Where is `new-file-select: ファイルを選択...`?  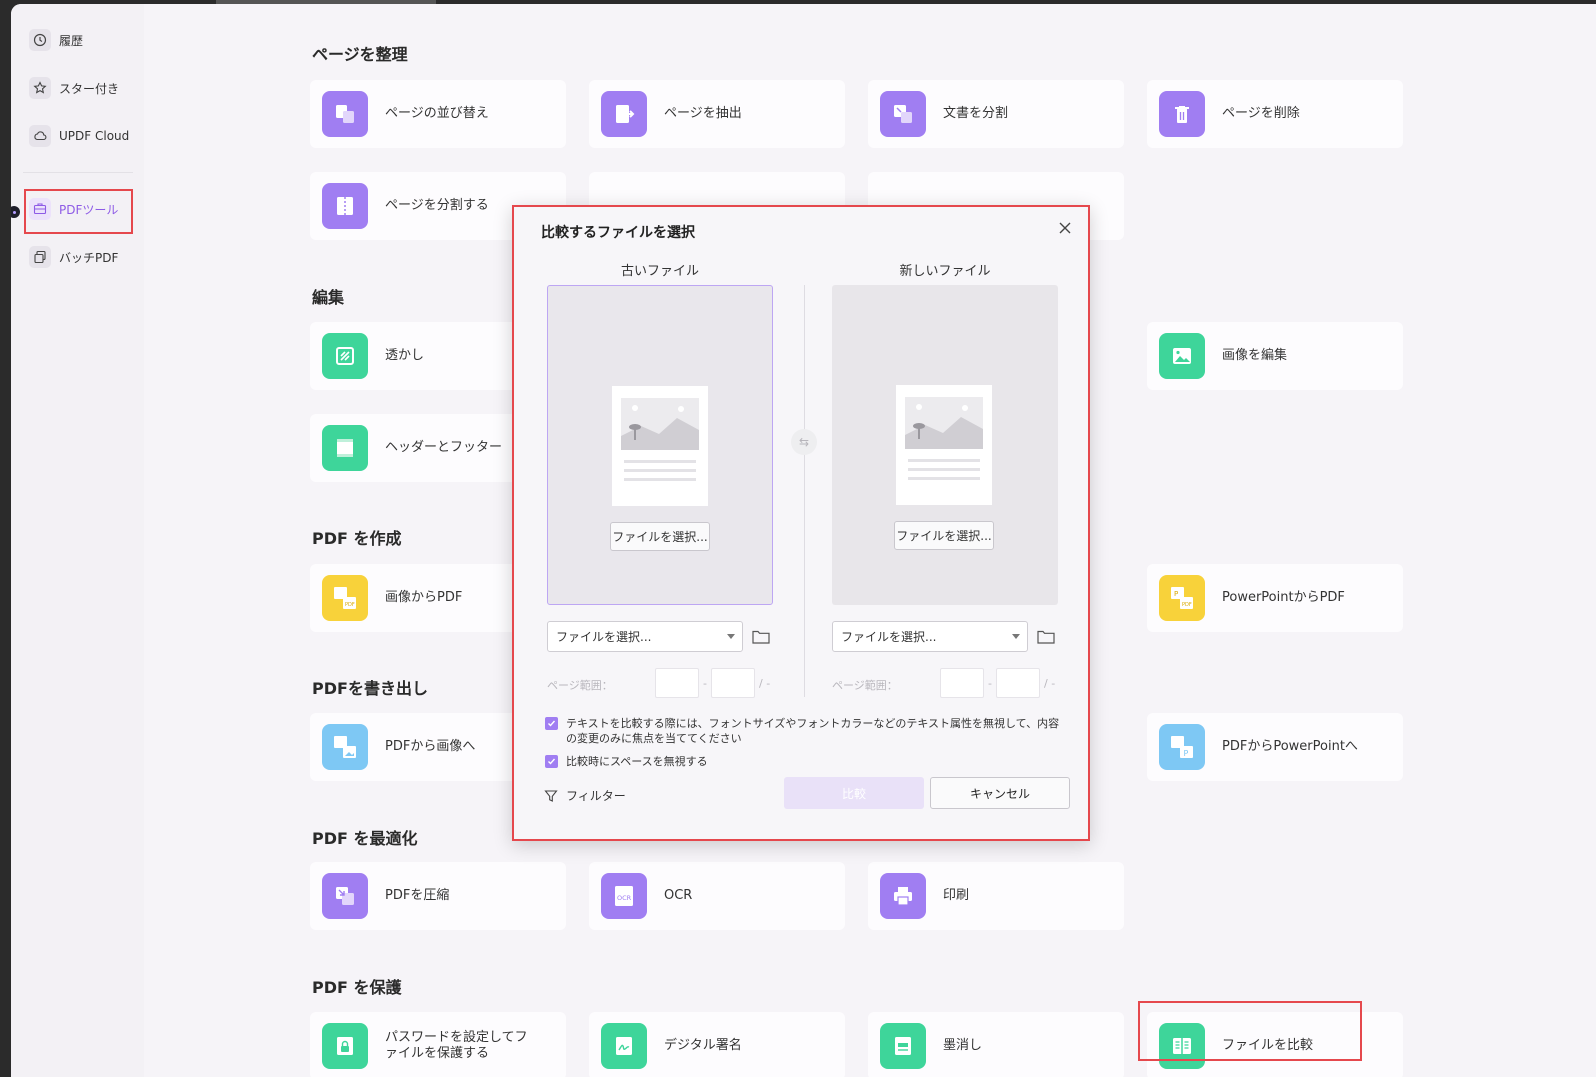
new-file-select: ファイルを選択... is located at coordinates (930, 636).